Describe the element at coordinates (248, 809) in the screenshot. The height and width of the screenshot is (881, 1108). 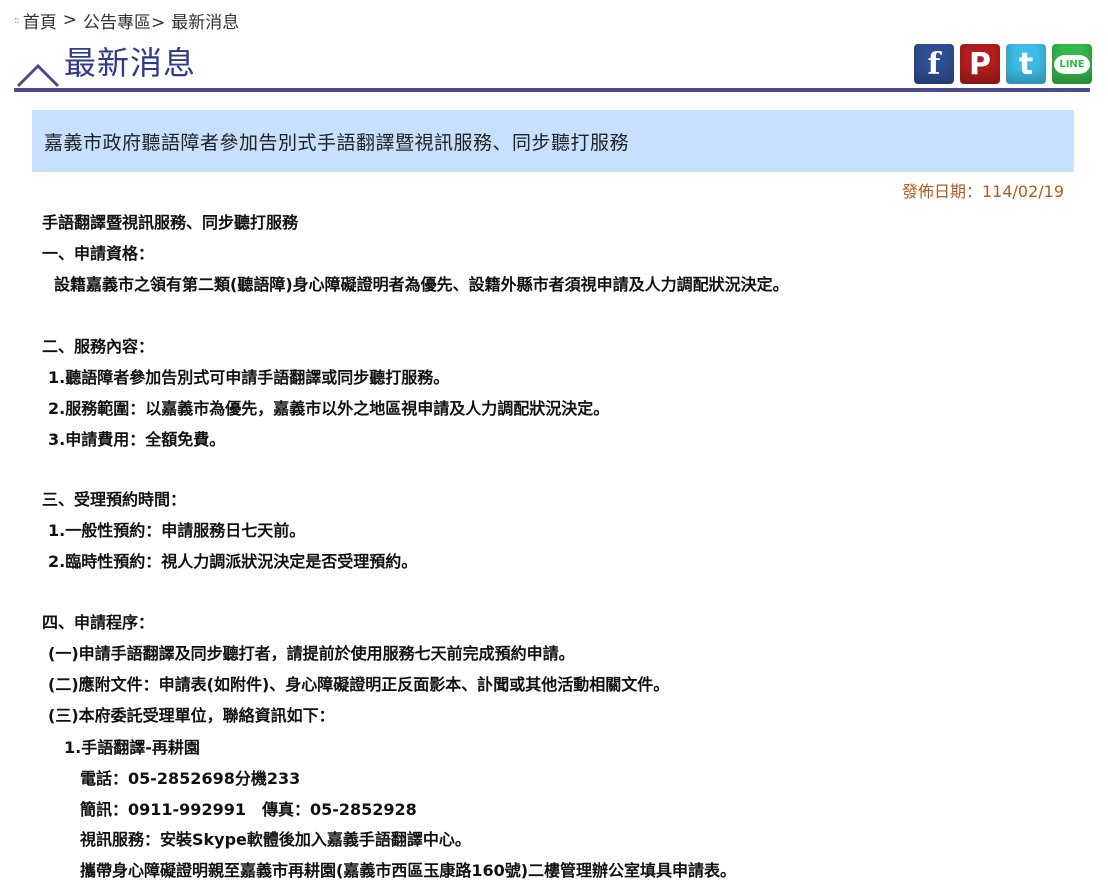
I see `contact-sms-fax: 簡訊：0911-992991 傳真：05-2852928` at that location.